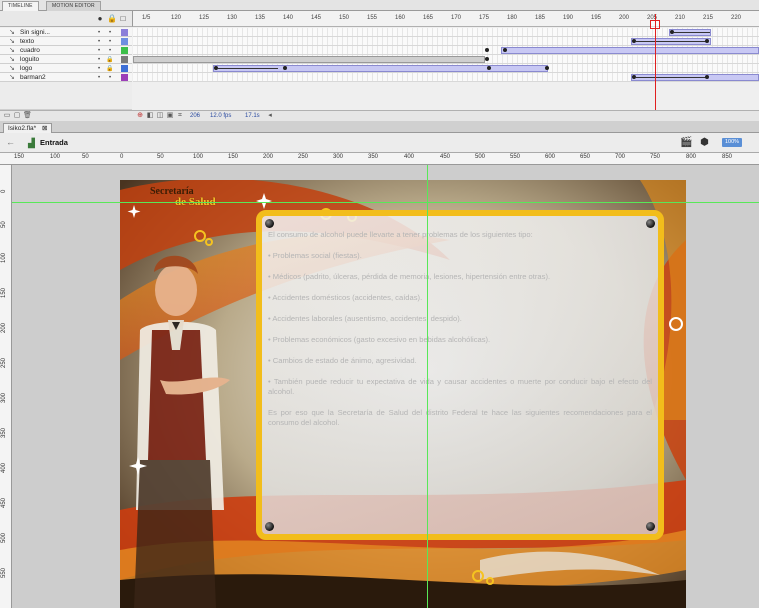  What do you see at coordinates (33, 77) in the screenshot?
I see `layer-name: barman2` at bounding box center [33, 77].